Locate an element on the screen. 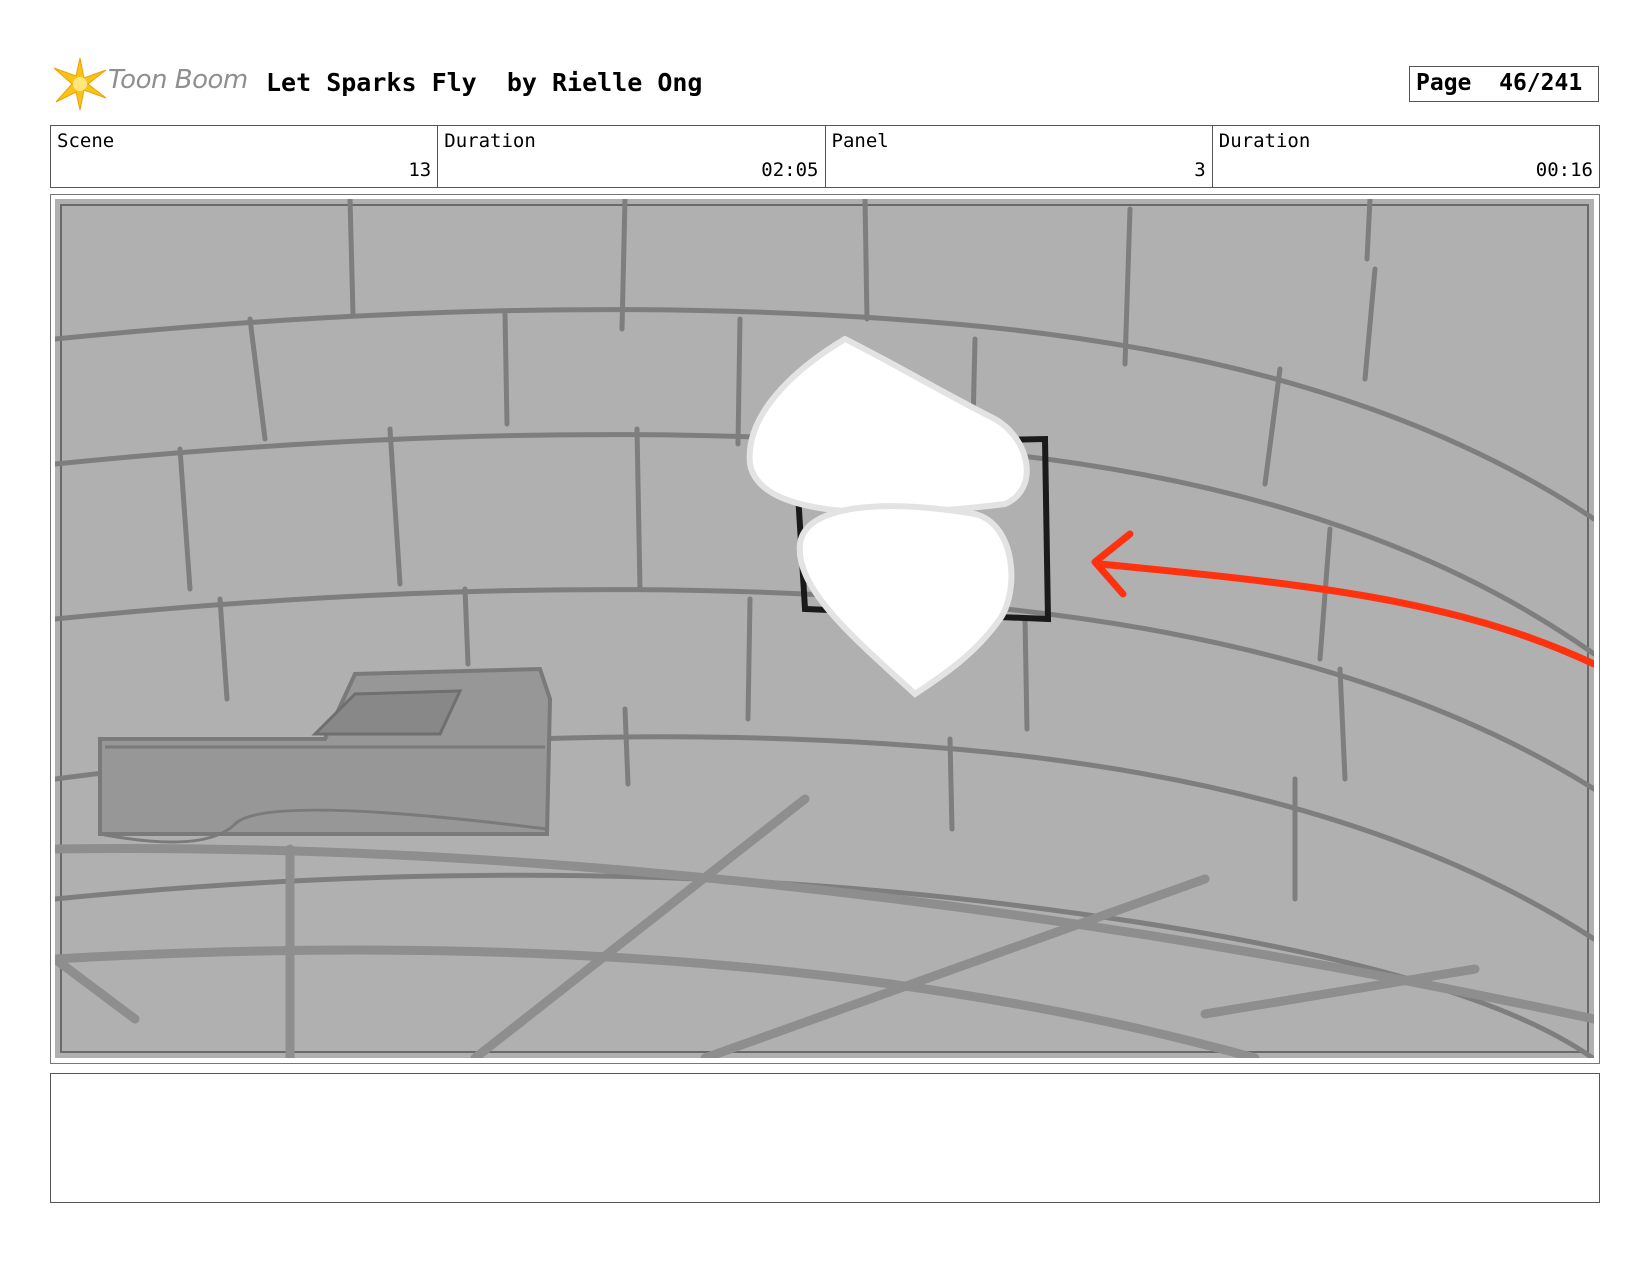 This screenshot has width=1650, height=1275. page-number: 46/241 is located at coordinates (1541, 83).